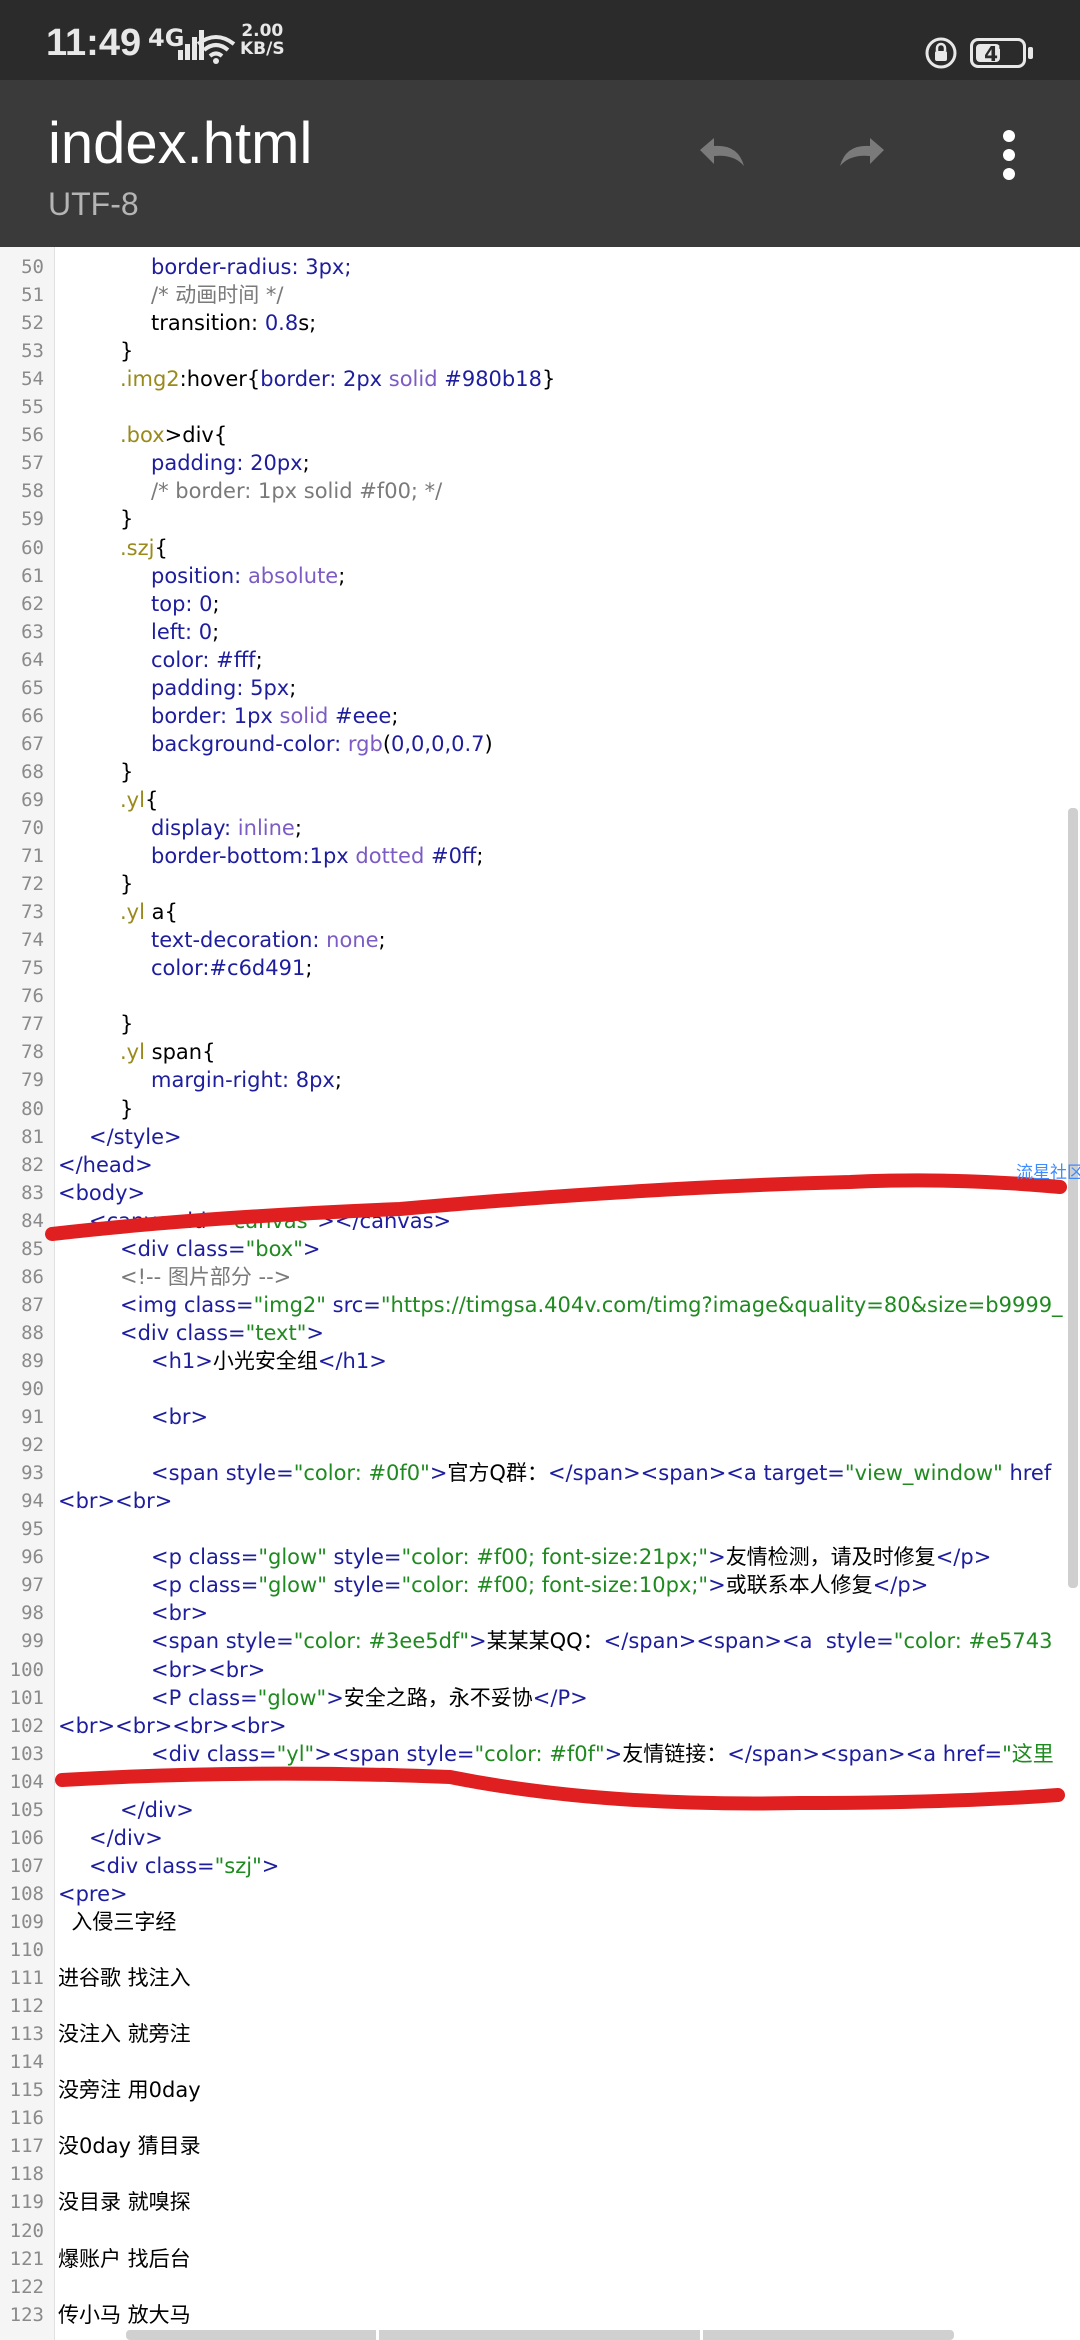 The image size is (1080, 2340). What do you see at coordinates (32, 1417) in the screenshot?
I see `line-number: 91` at bounding box center [32, 1417].